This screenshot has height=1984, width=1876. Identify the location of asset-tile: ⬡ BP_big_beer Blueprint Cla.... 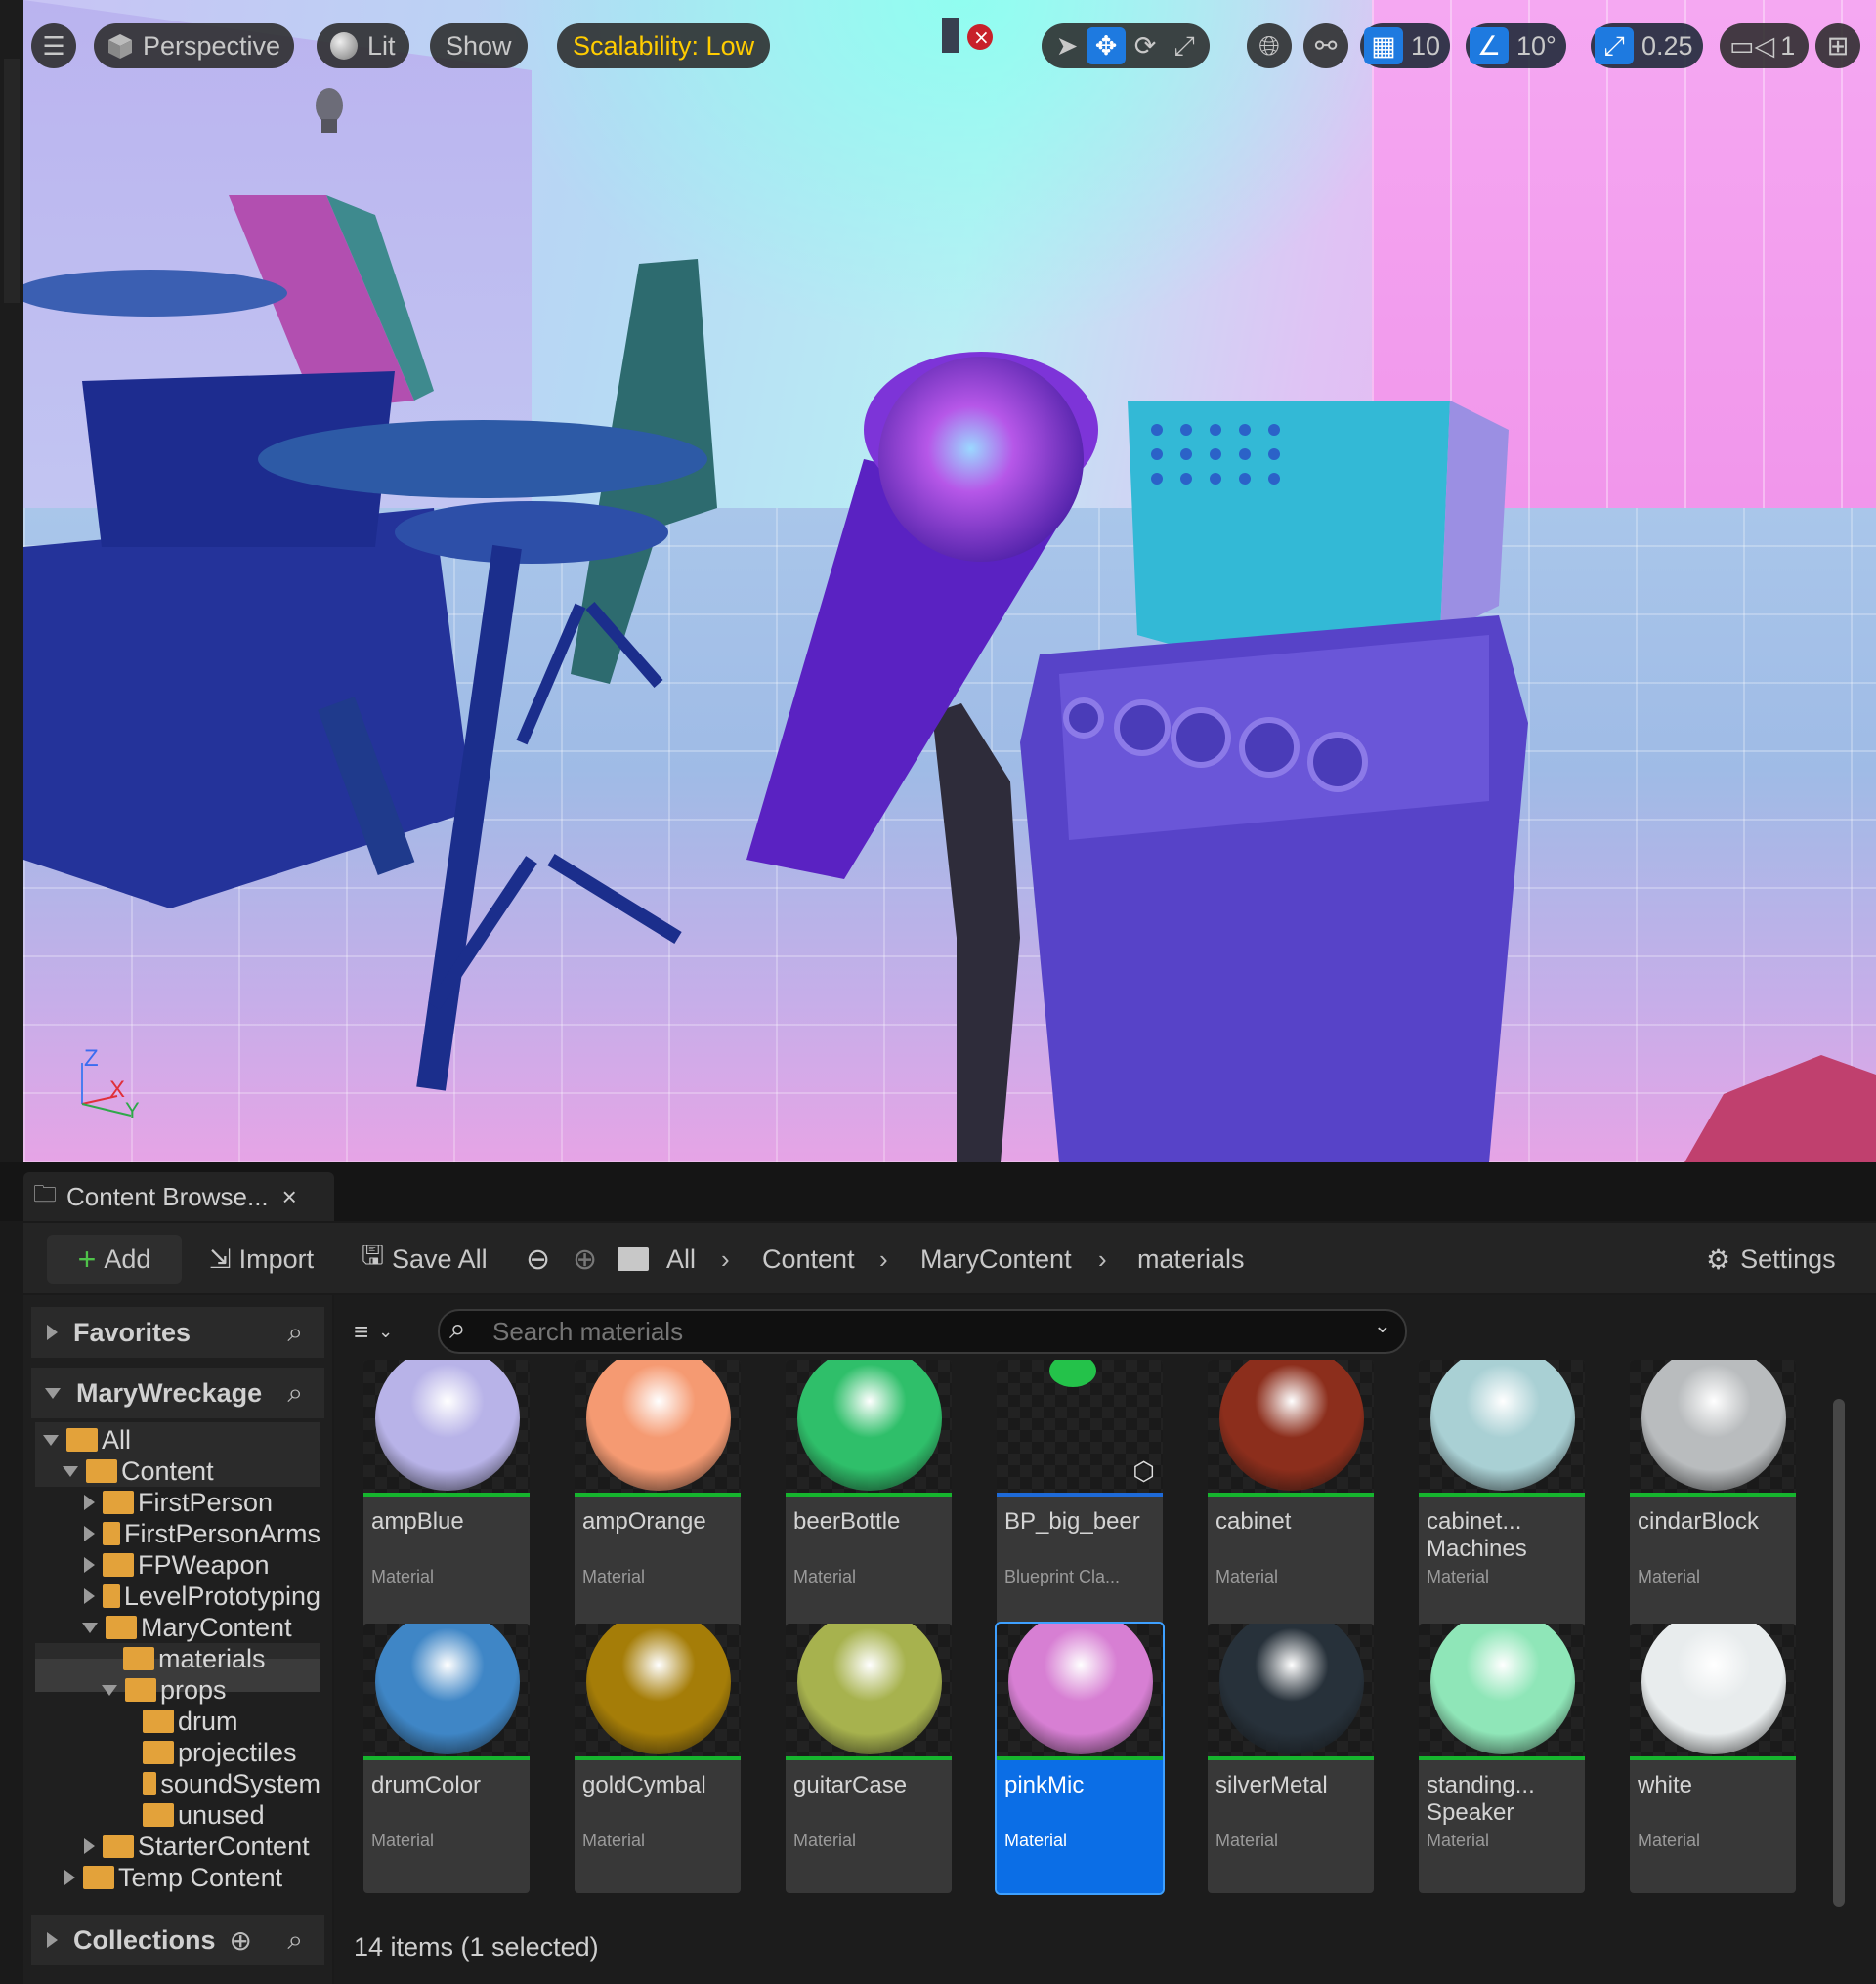
(1080, 1494).